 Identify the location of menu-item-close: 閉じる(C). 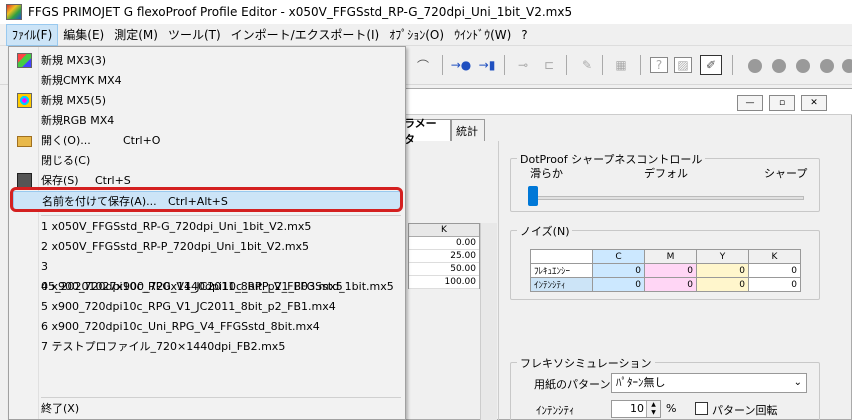
(207, 161).